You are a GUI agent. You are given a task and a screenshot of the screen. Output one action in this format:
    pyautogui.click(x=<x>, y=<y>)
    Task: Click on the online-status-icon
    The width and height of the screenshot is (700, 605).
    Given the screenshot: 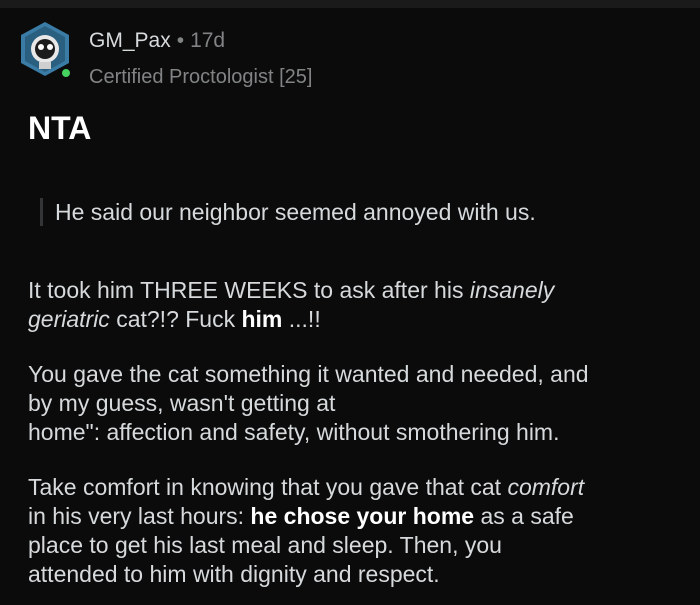 What is the action you would take?
    pyautogui.click(x=66, y=73)
    